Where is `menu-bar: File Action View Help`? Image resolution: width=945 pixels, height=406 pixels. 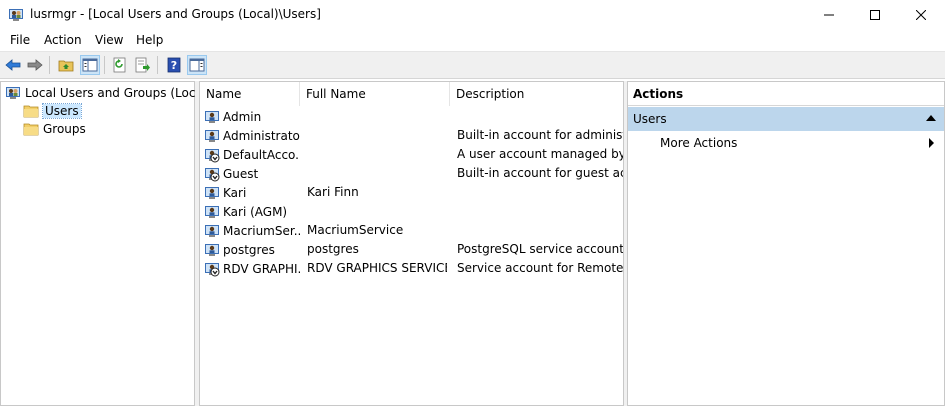 menu-bar: File Action View Help is located at coordinates (472, 41).